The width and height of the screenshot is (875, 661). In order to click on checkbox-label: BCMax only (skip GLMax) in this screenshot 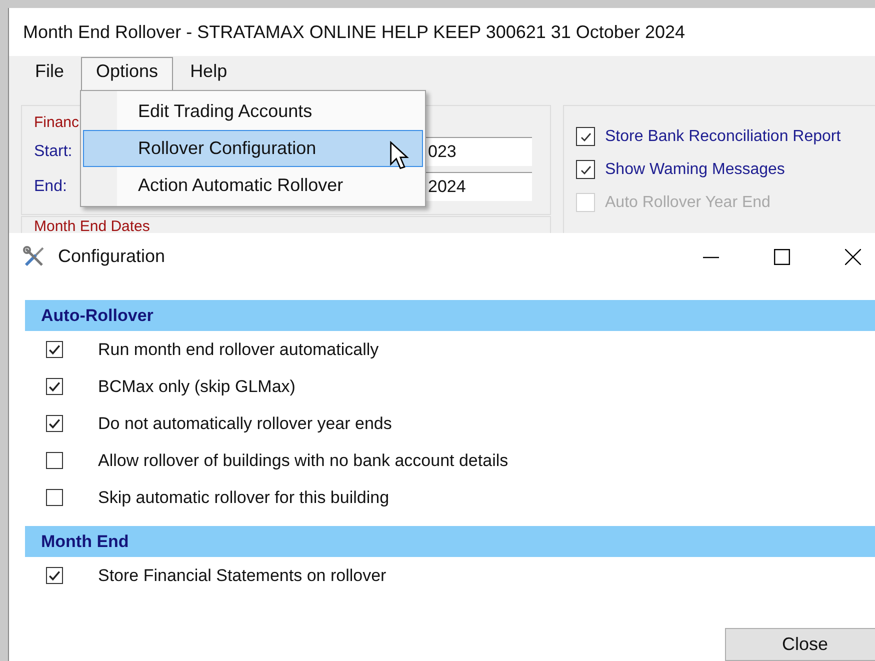, I will do `click(197, 386)`.